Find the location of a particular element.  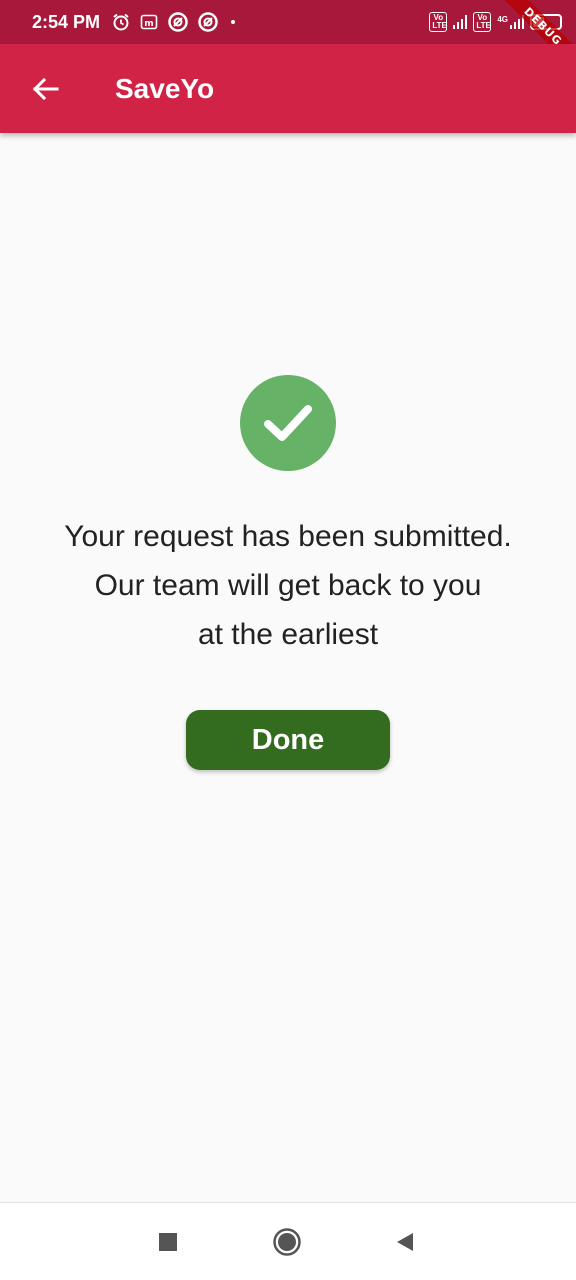

recents-square-icon is located at coordinates (168, 1242).